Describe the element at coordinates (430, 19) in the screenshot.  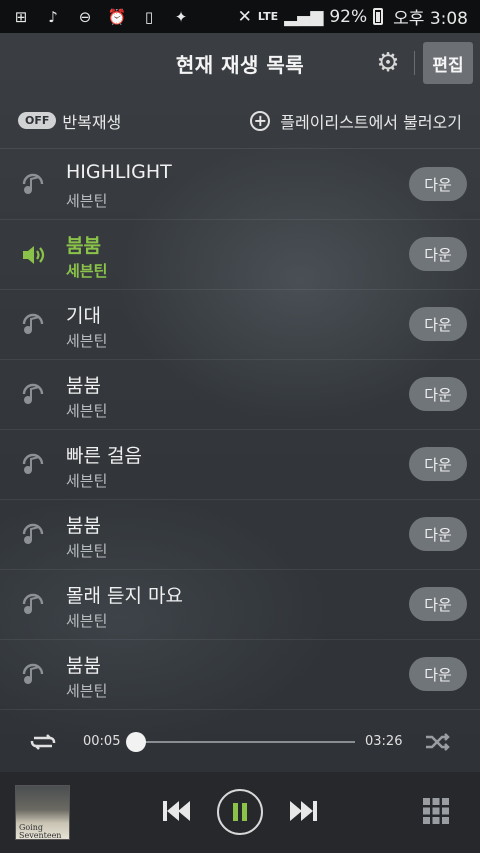
I see `clock: 오후 3:08` at that location.